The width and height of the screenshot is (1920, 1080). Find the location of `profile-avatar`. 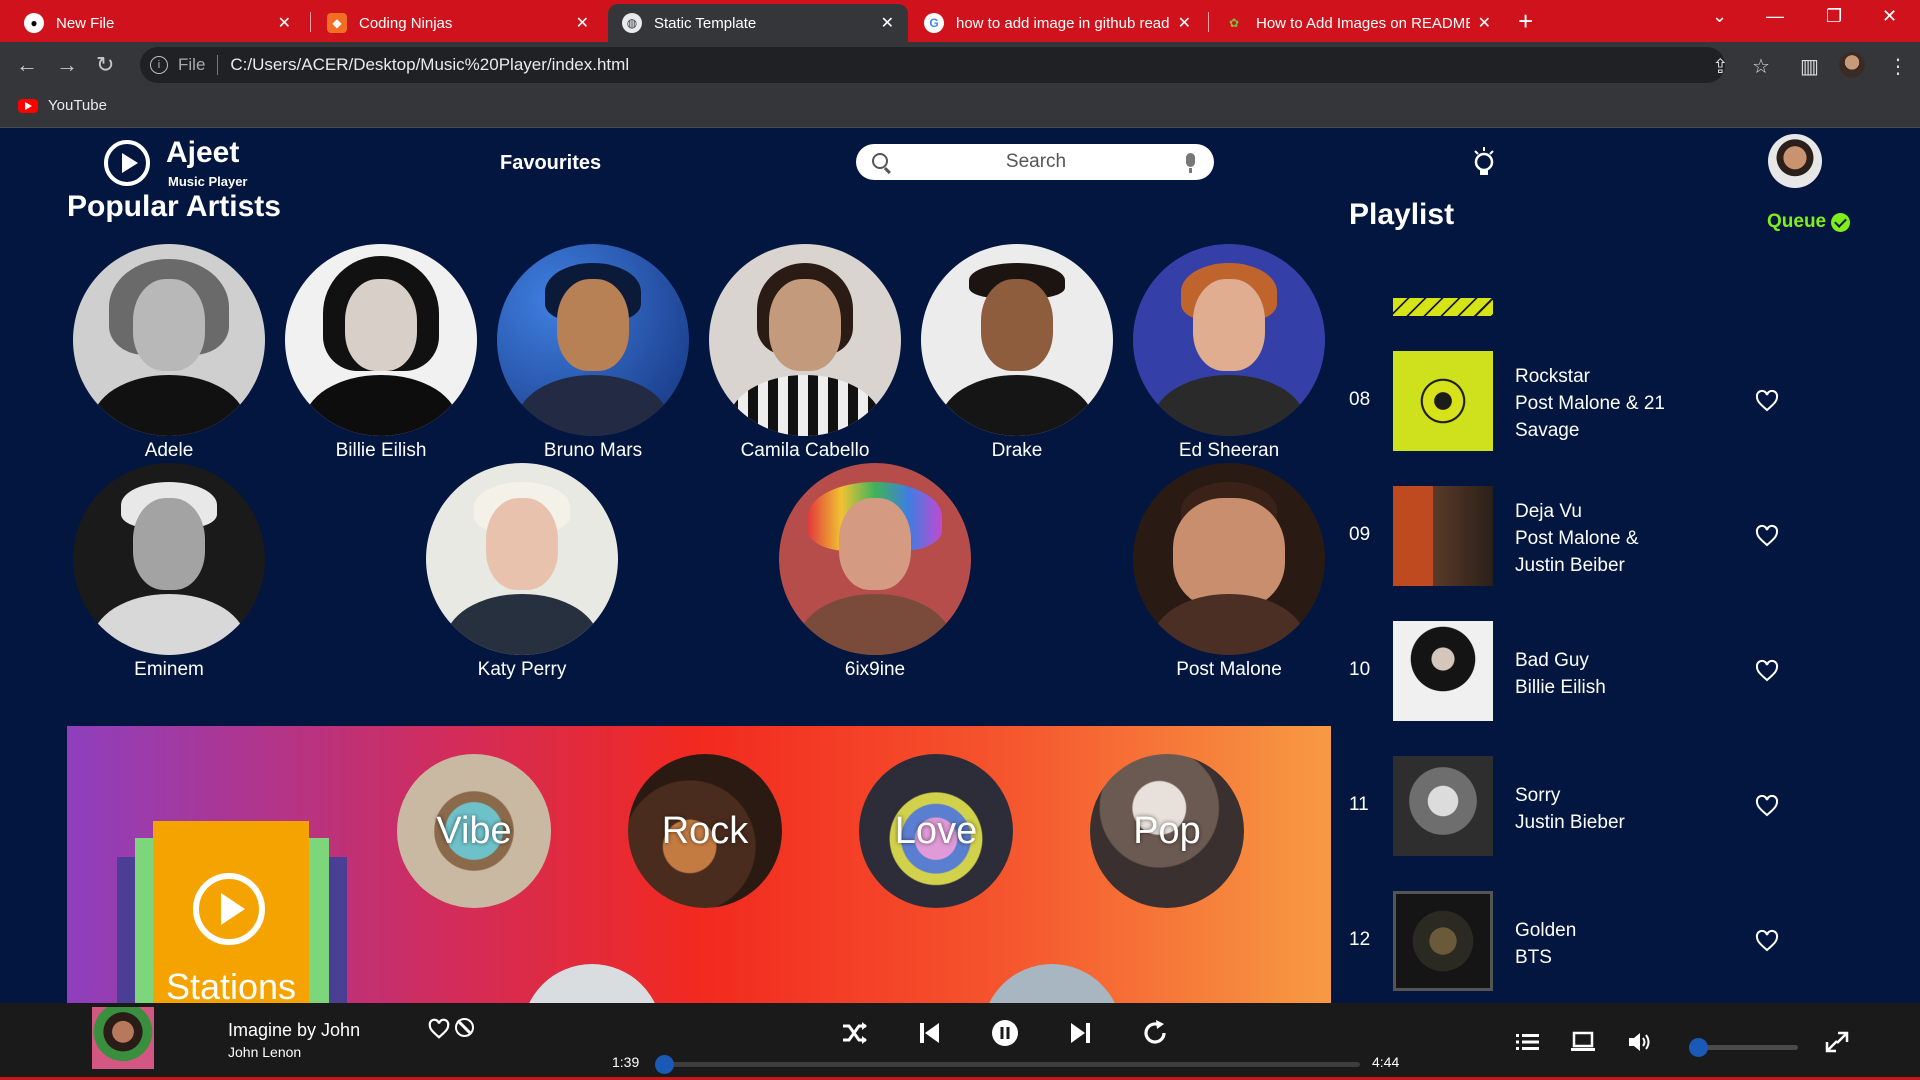

profile-avatar is located at coordinates (1852, 65).